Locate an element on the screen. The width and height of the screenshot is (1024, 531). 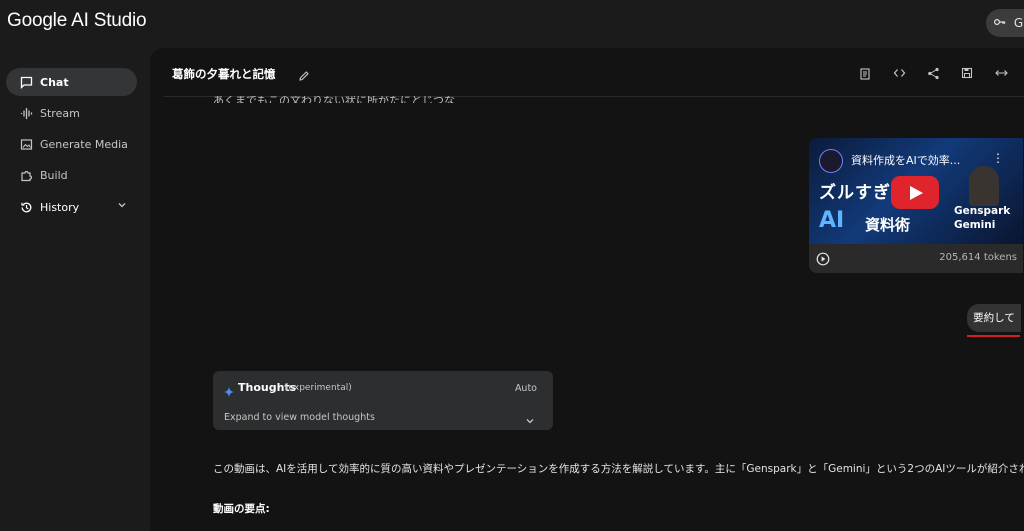
sidebar-item-history: History is located at coordinates (71, 207).